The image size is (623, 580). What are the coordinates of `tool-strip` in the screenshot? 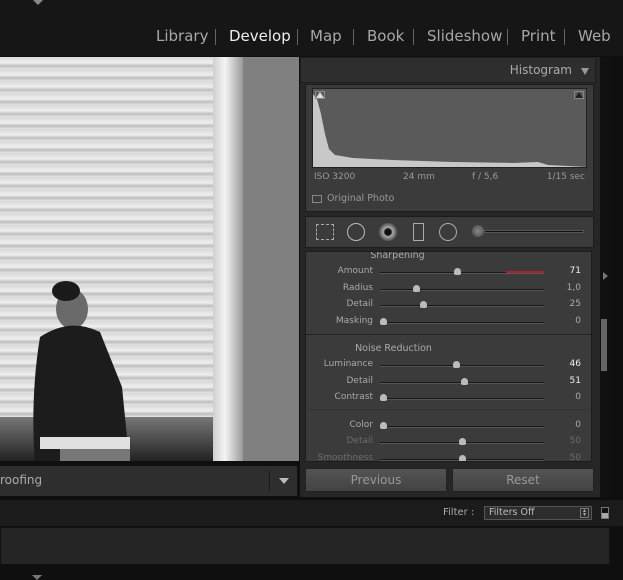 It's located at (449, 232).